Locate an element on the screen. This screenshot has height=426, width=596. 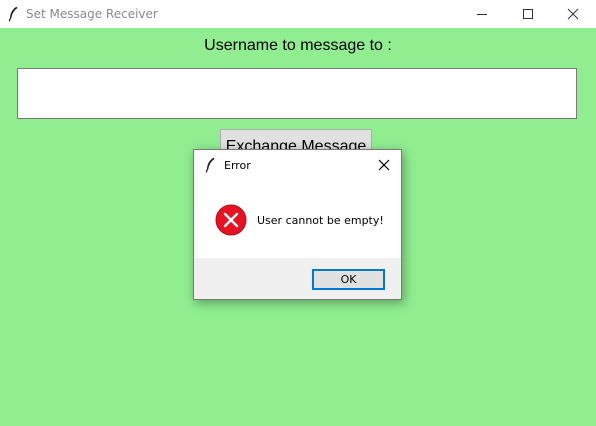
close-icon is located at coordinates (573, 14).